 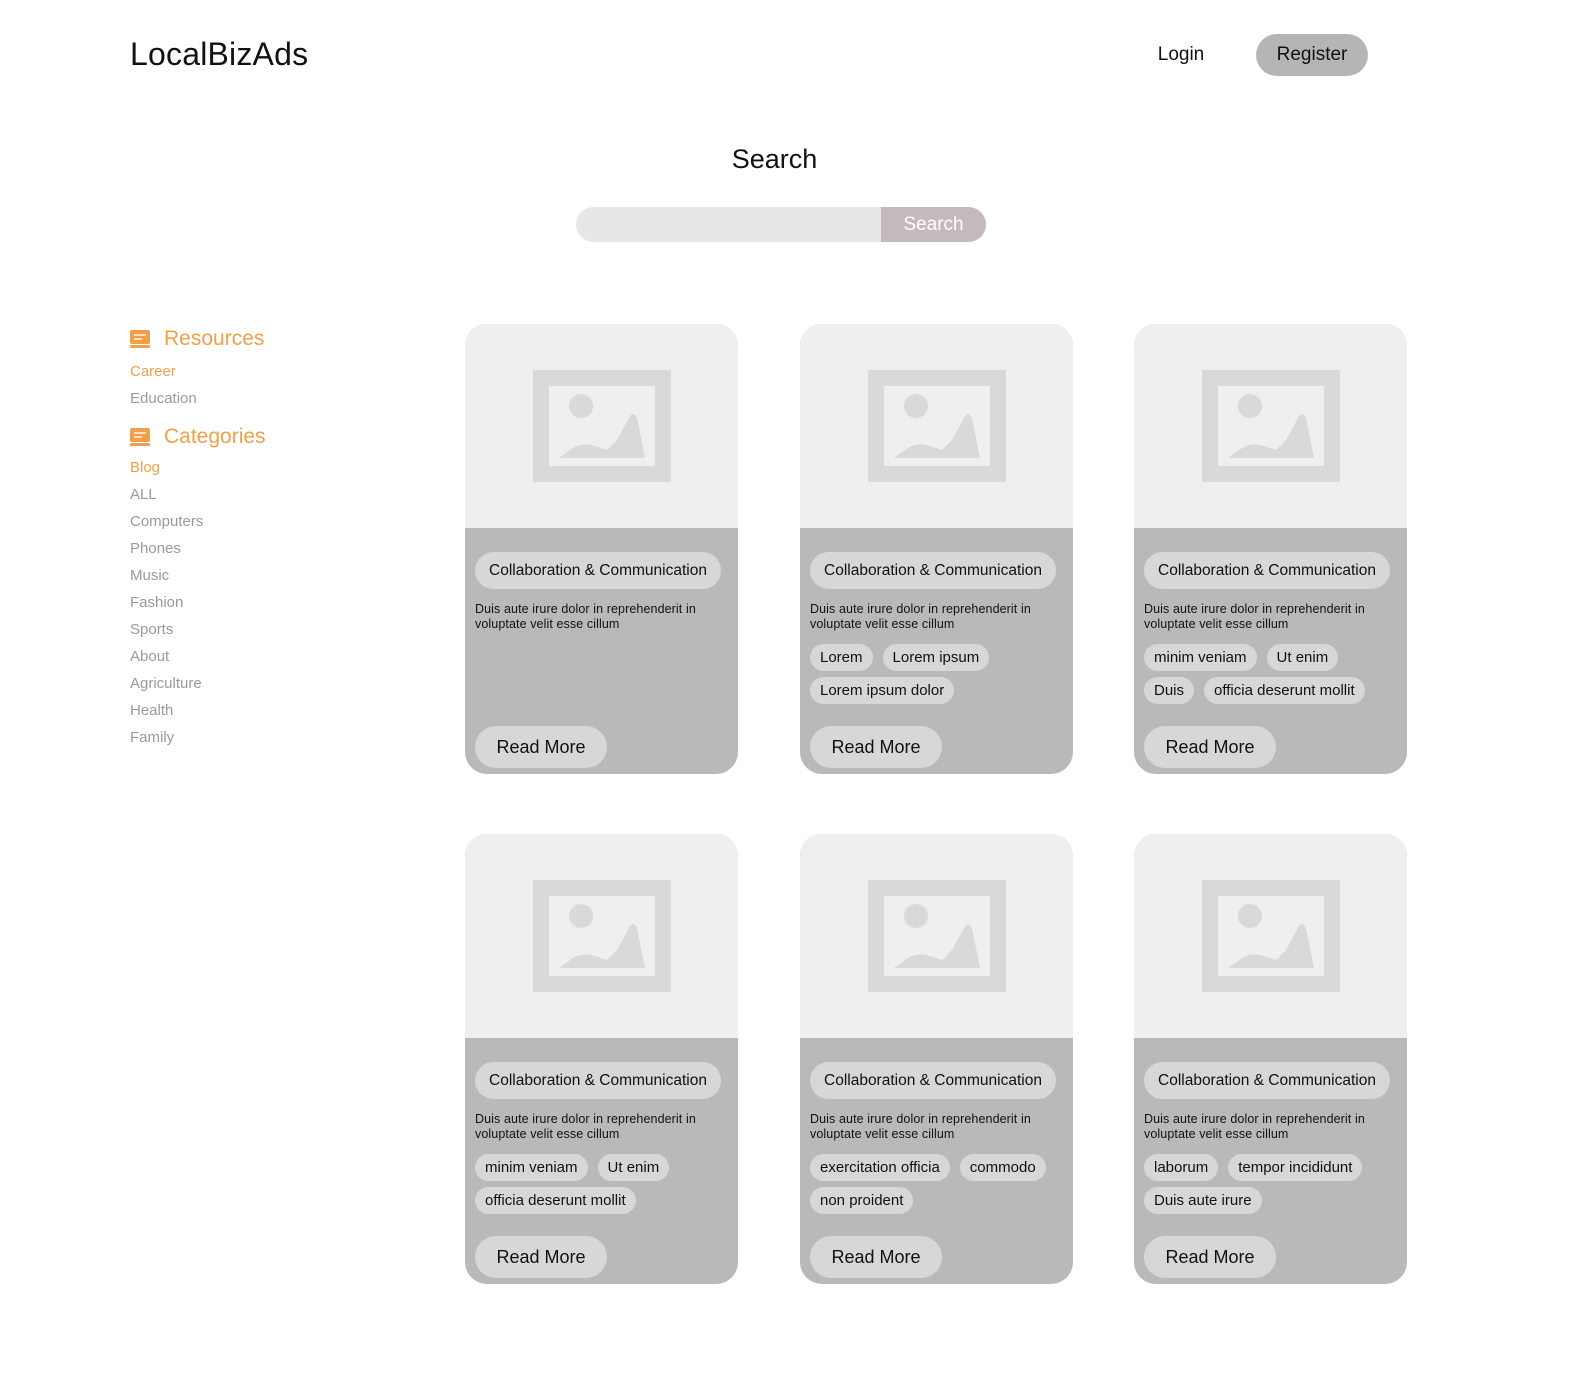 I want to click on search-title: Search, so click(x=774, y=159).